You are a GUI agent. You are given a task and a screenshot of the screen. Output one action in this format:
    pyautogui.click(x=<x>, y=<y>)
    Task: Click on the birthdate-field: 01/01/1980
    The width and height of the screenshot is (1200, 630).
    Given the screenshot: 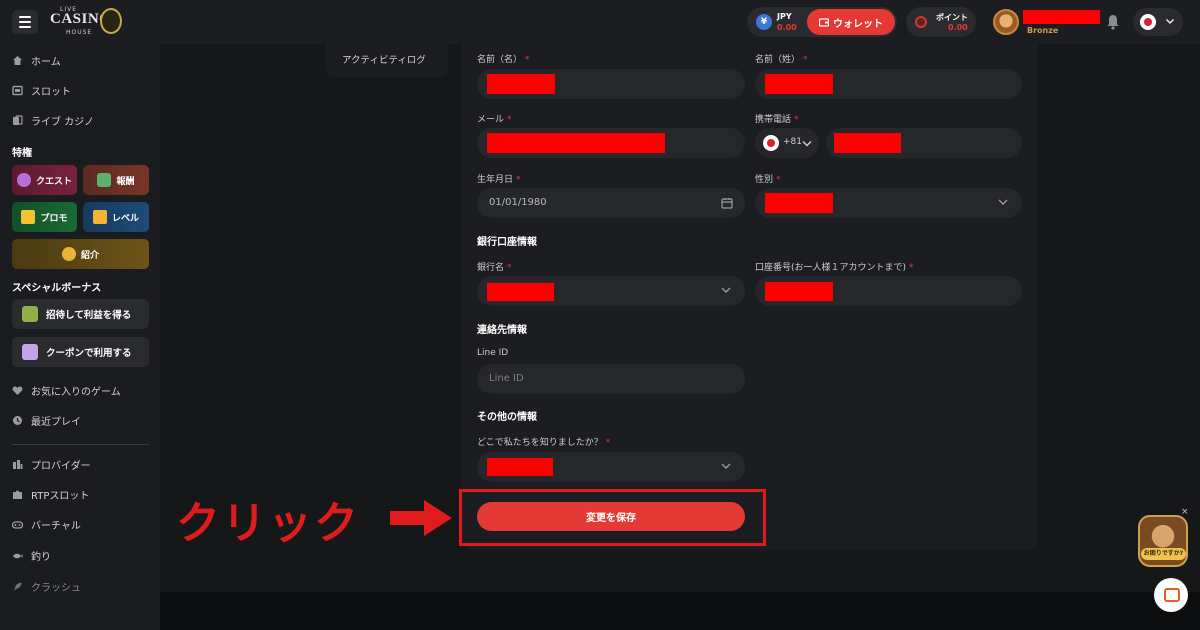 What is the action you would take?
    pyautogui.click(x=611, y=203)
    